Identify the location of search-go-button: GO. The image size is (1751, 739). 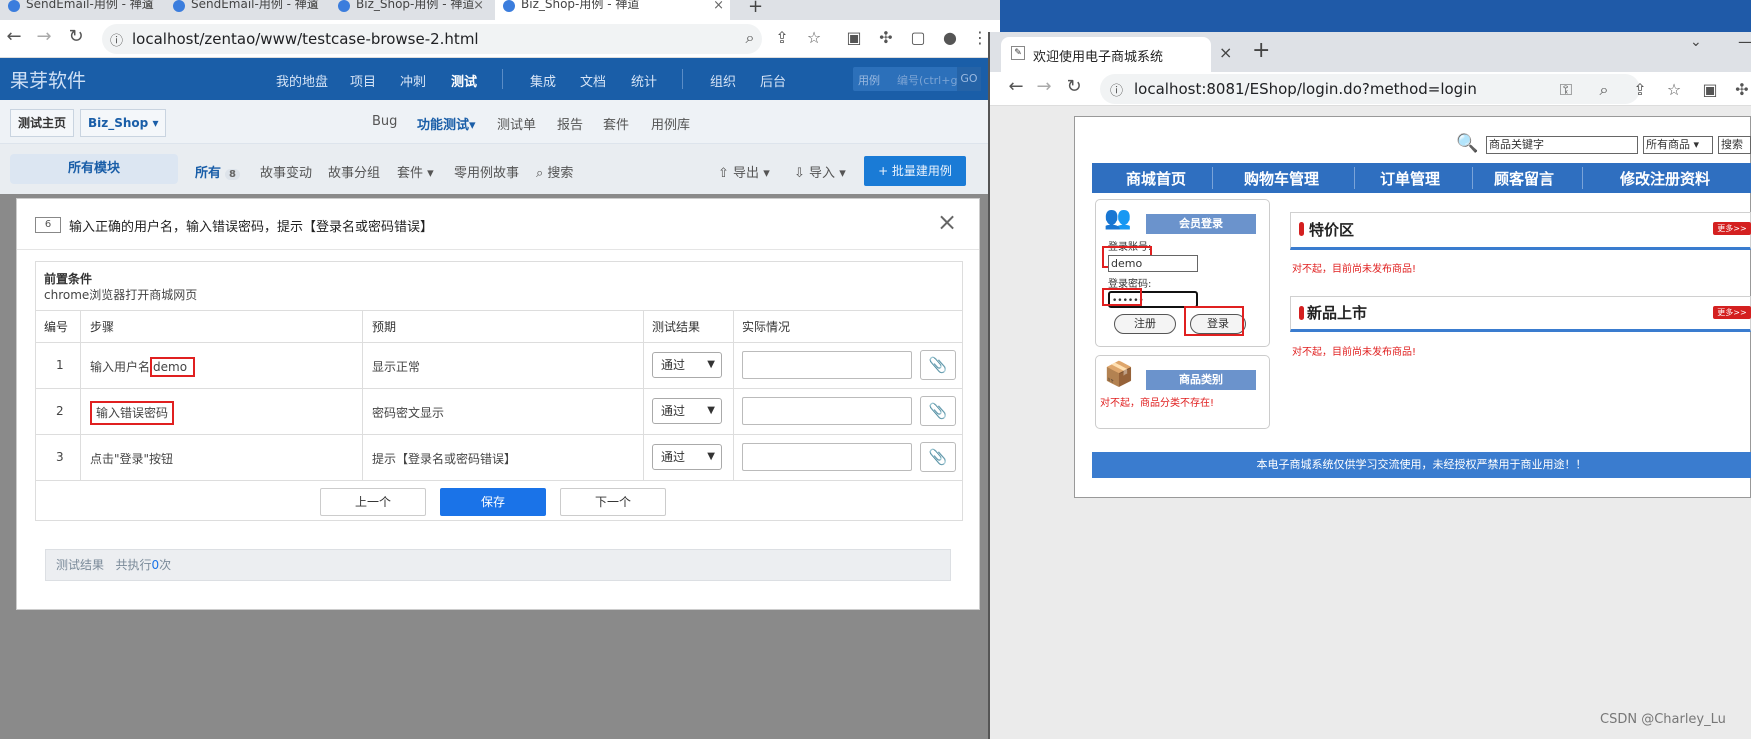
(969, 79).